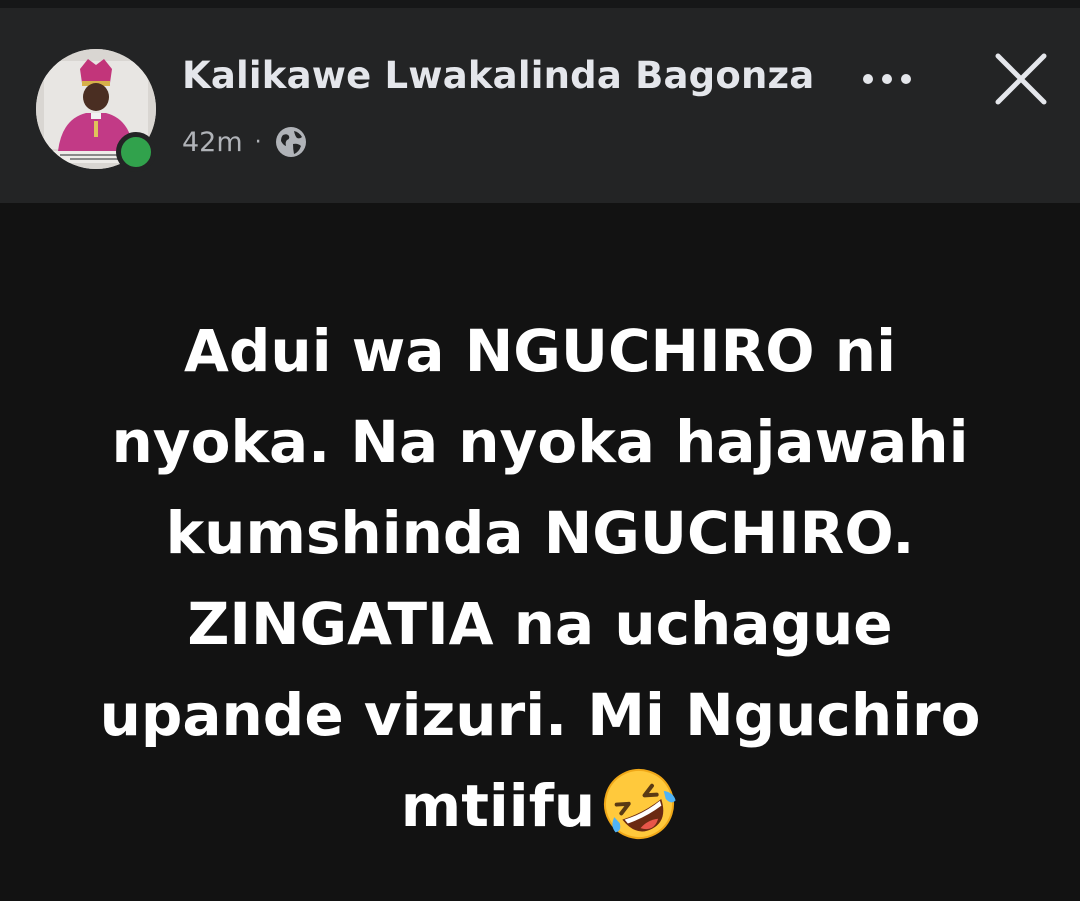 This screenshot has height=901, width=1080. I want to click on top-edge, so click(540, 4).